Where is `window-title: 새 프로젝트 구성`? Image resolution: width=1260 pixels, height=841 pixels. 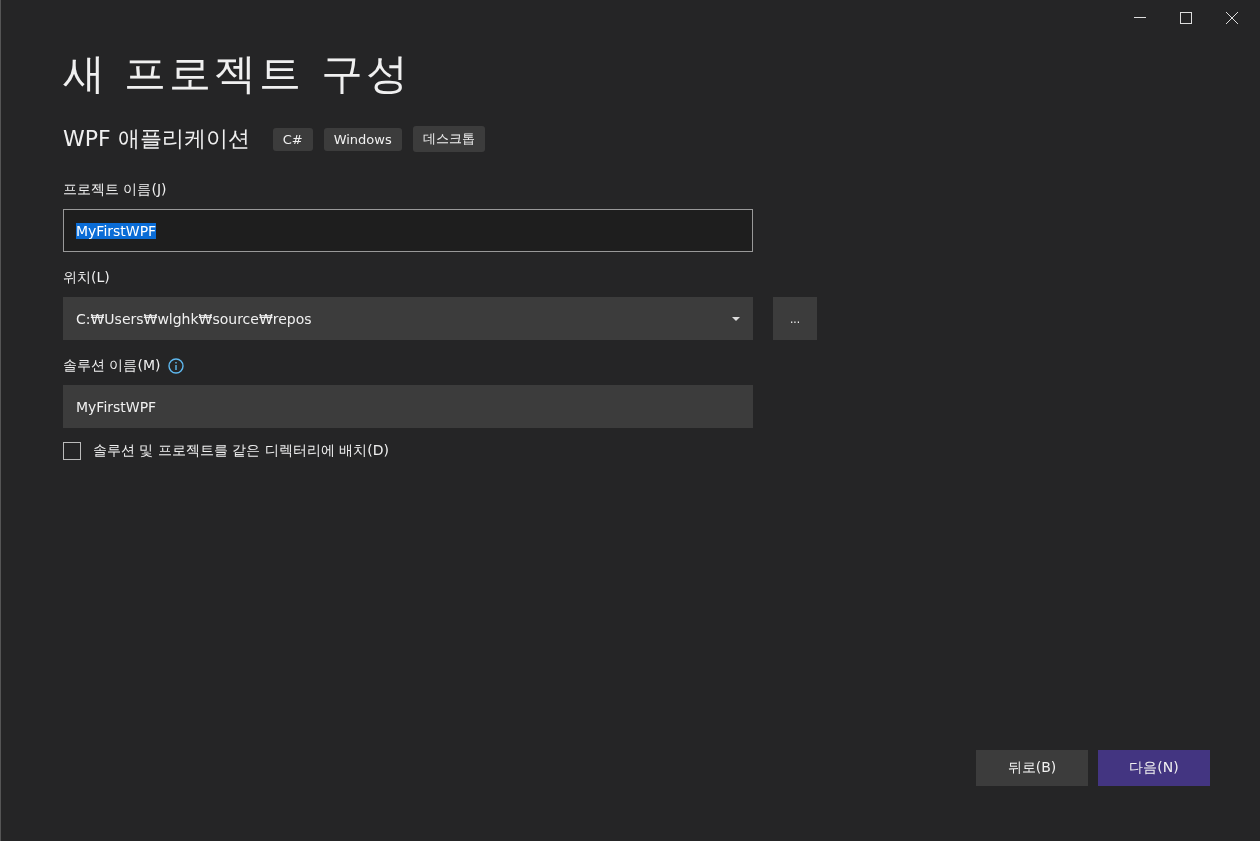 window-title: 새 프로젝트 구성 is located at coordinates (237, 74).